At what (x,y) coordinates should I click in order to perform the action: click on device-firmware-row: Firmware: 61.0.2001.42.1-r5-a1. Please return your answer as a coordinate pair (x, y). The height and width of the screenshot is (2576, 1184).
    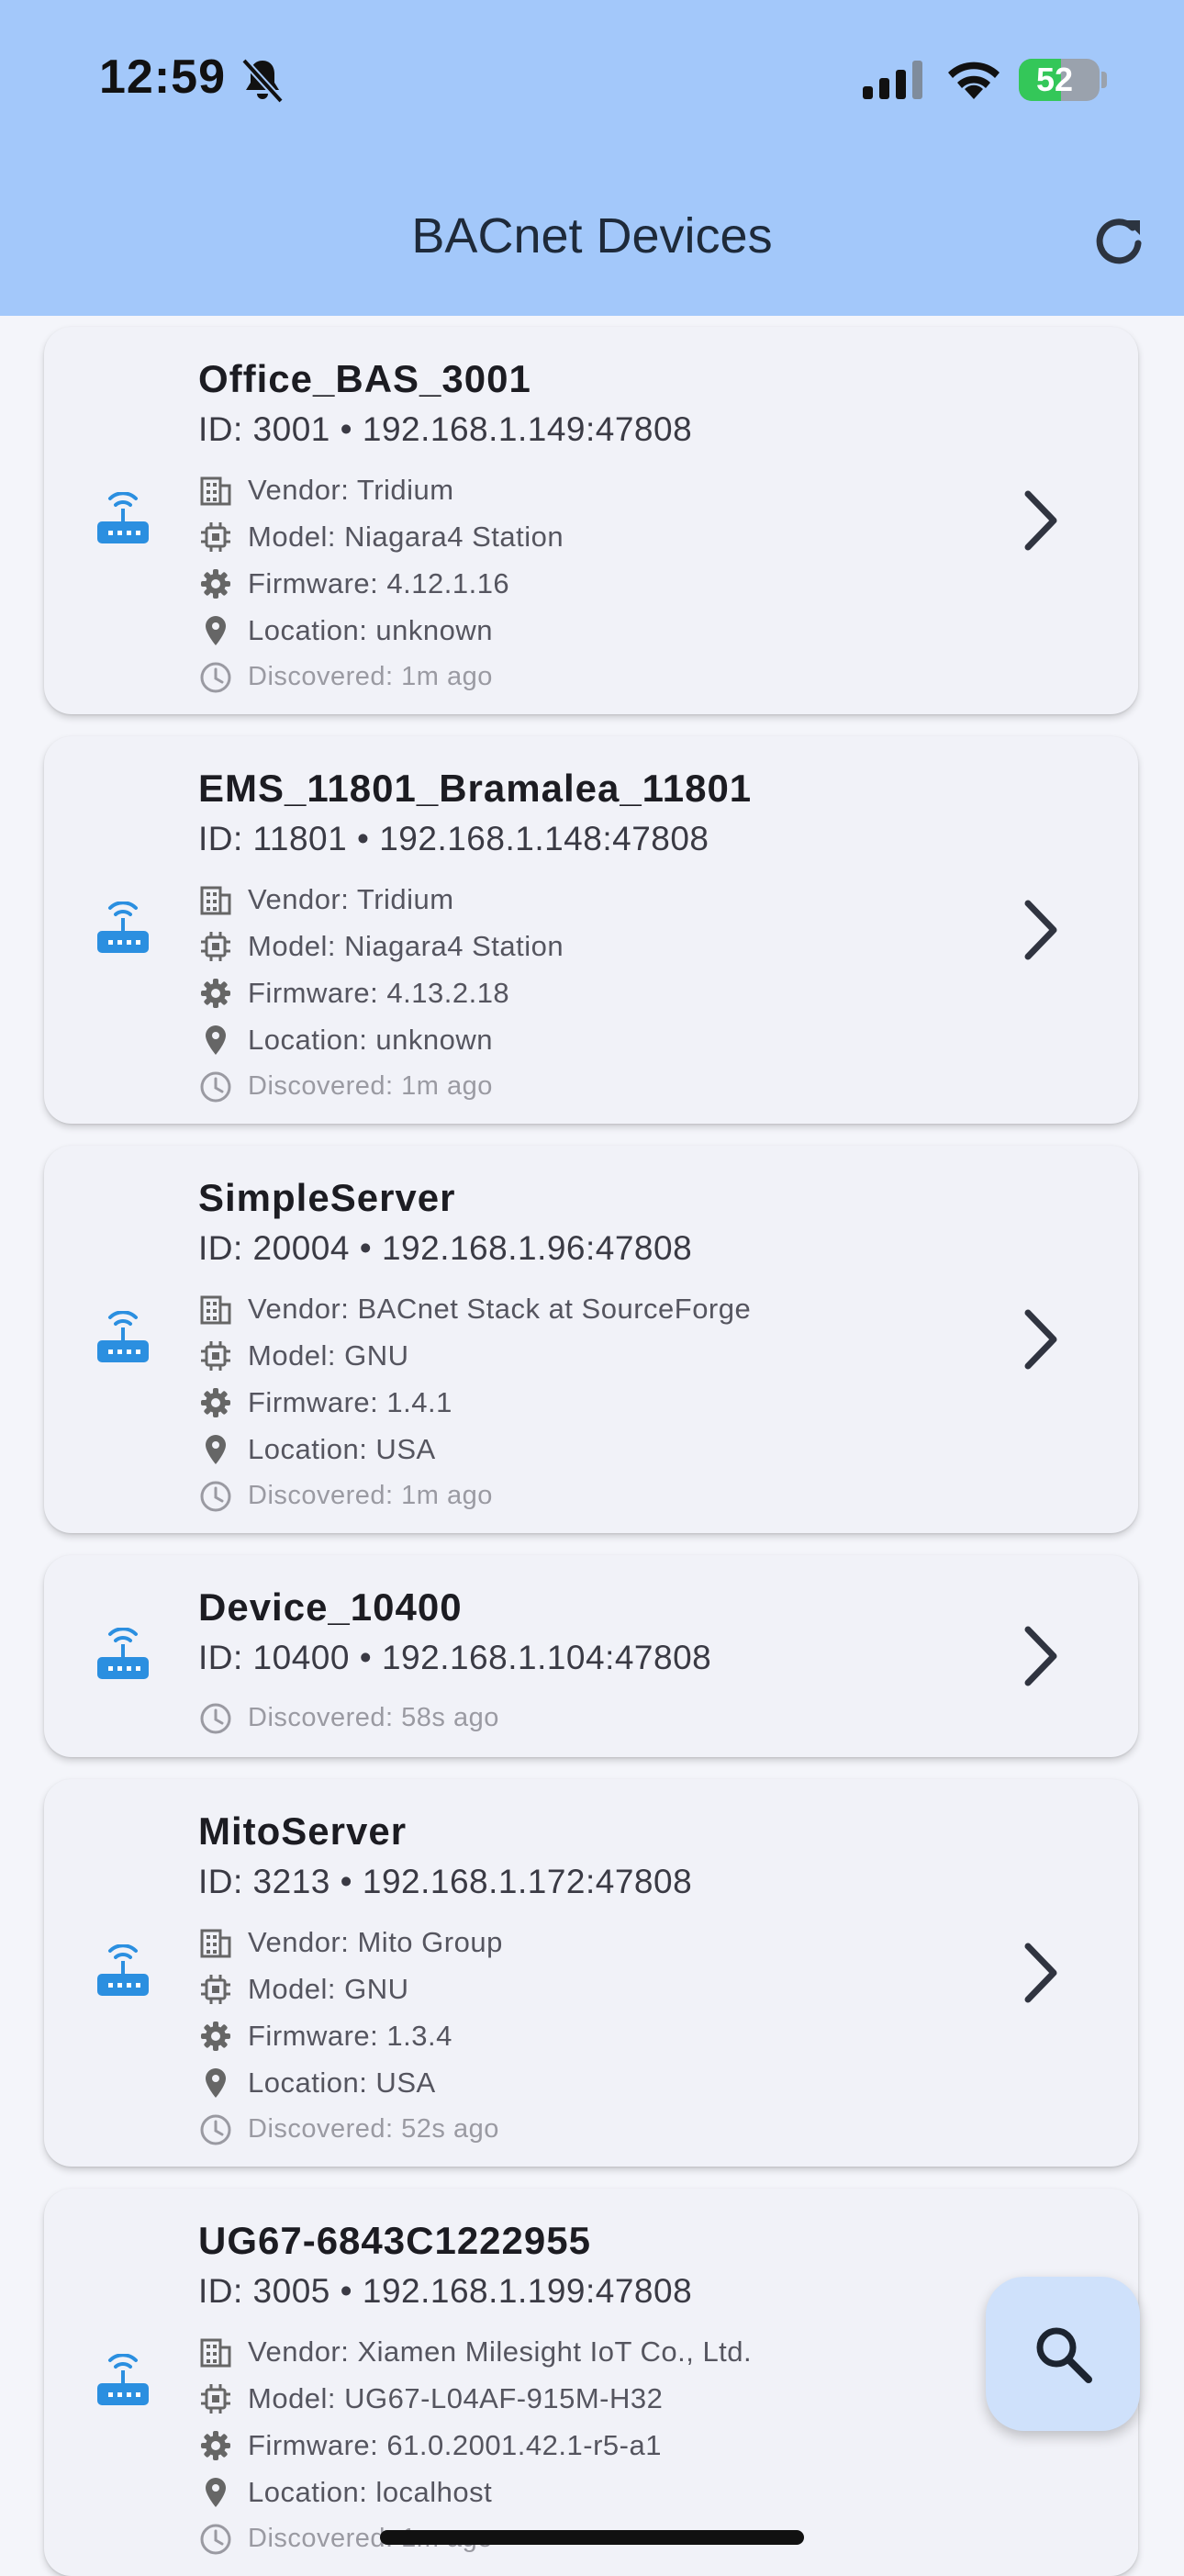
    Looking at the image, I should click on (594, 2445).